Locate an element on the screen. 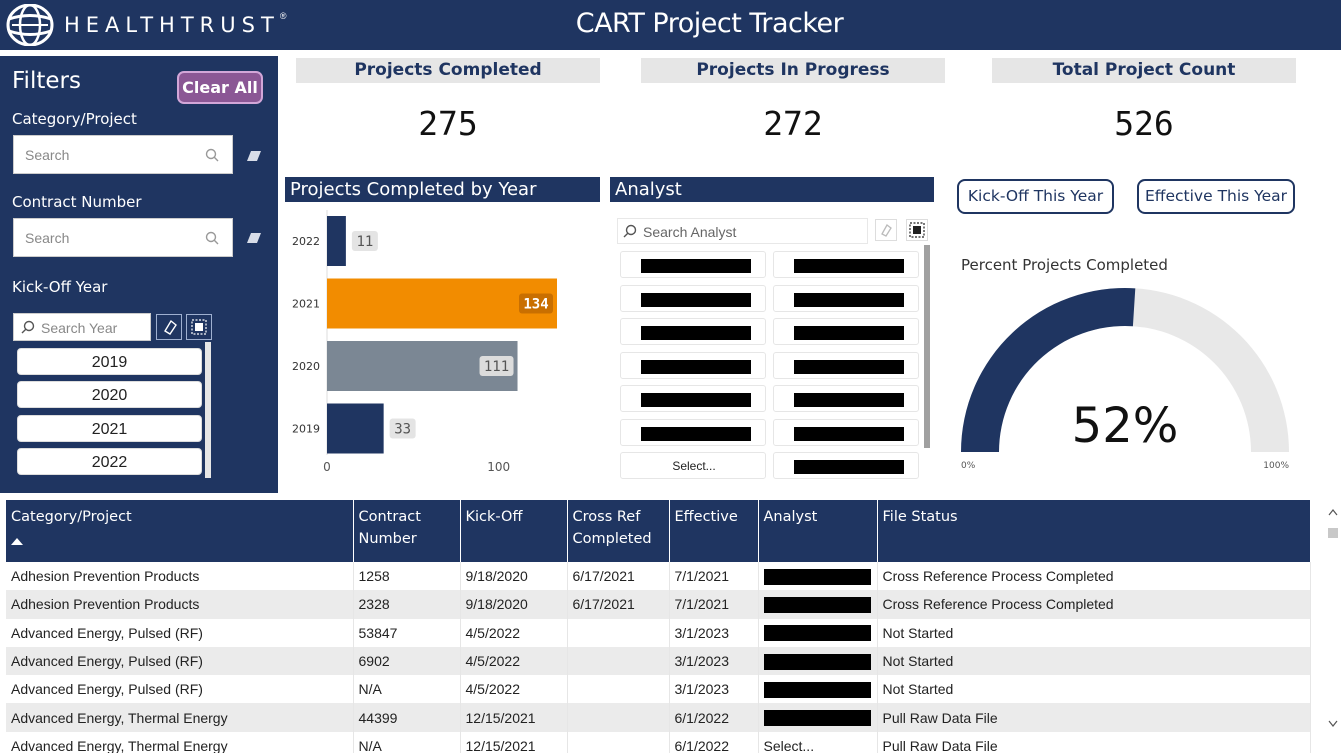  analyst-select-all-icon is located at coordinates (917, 230).